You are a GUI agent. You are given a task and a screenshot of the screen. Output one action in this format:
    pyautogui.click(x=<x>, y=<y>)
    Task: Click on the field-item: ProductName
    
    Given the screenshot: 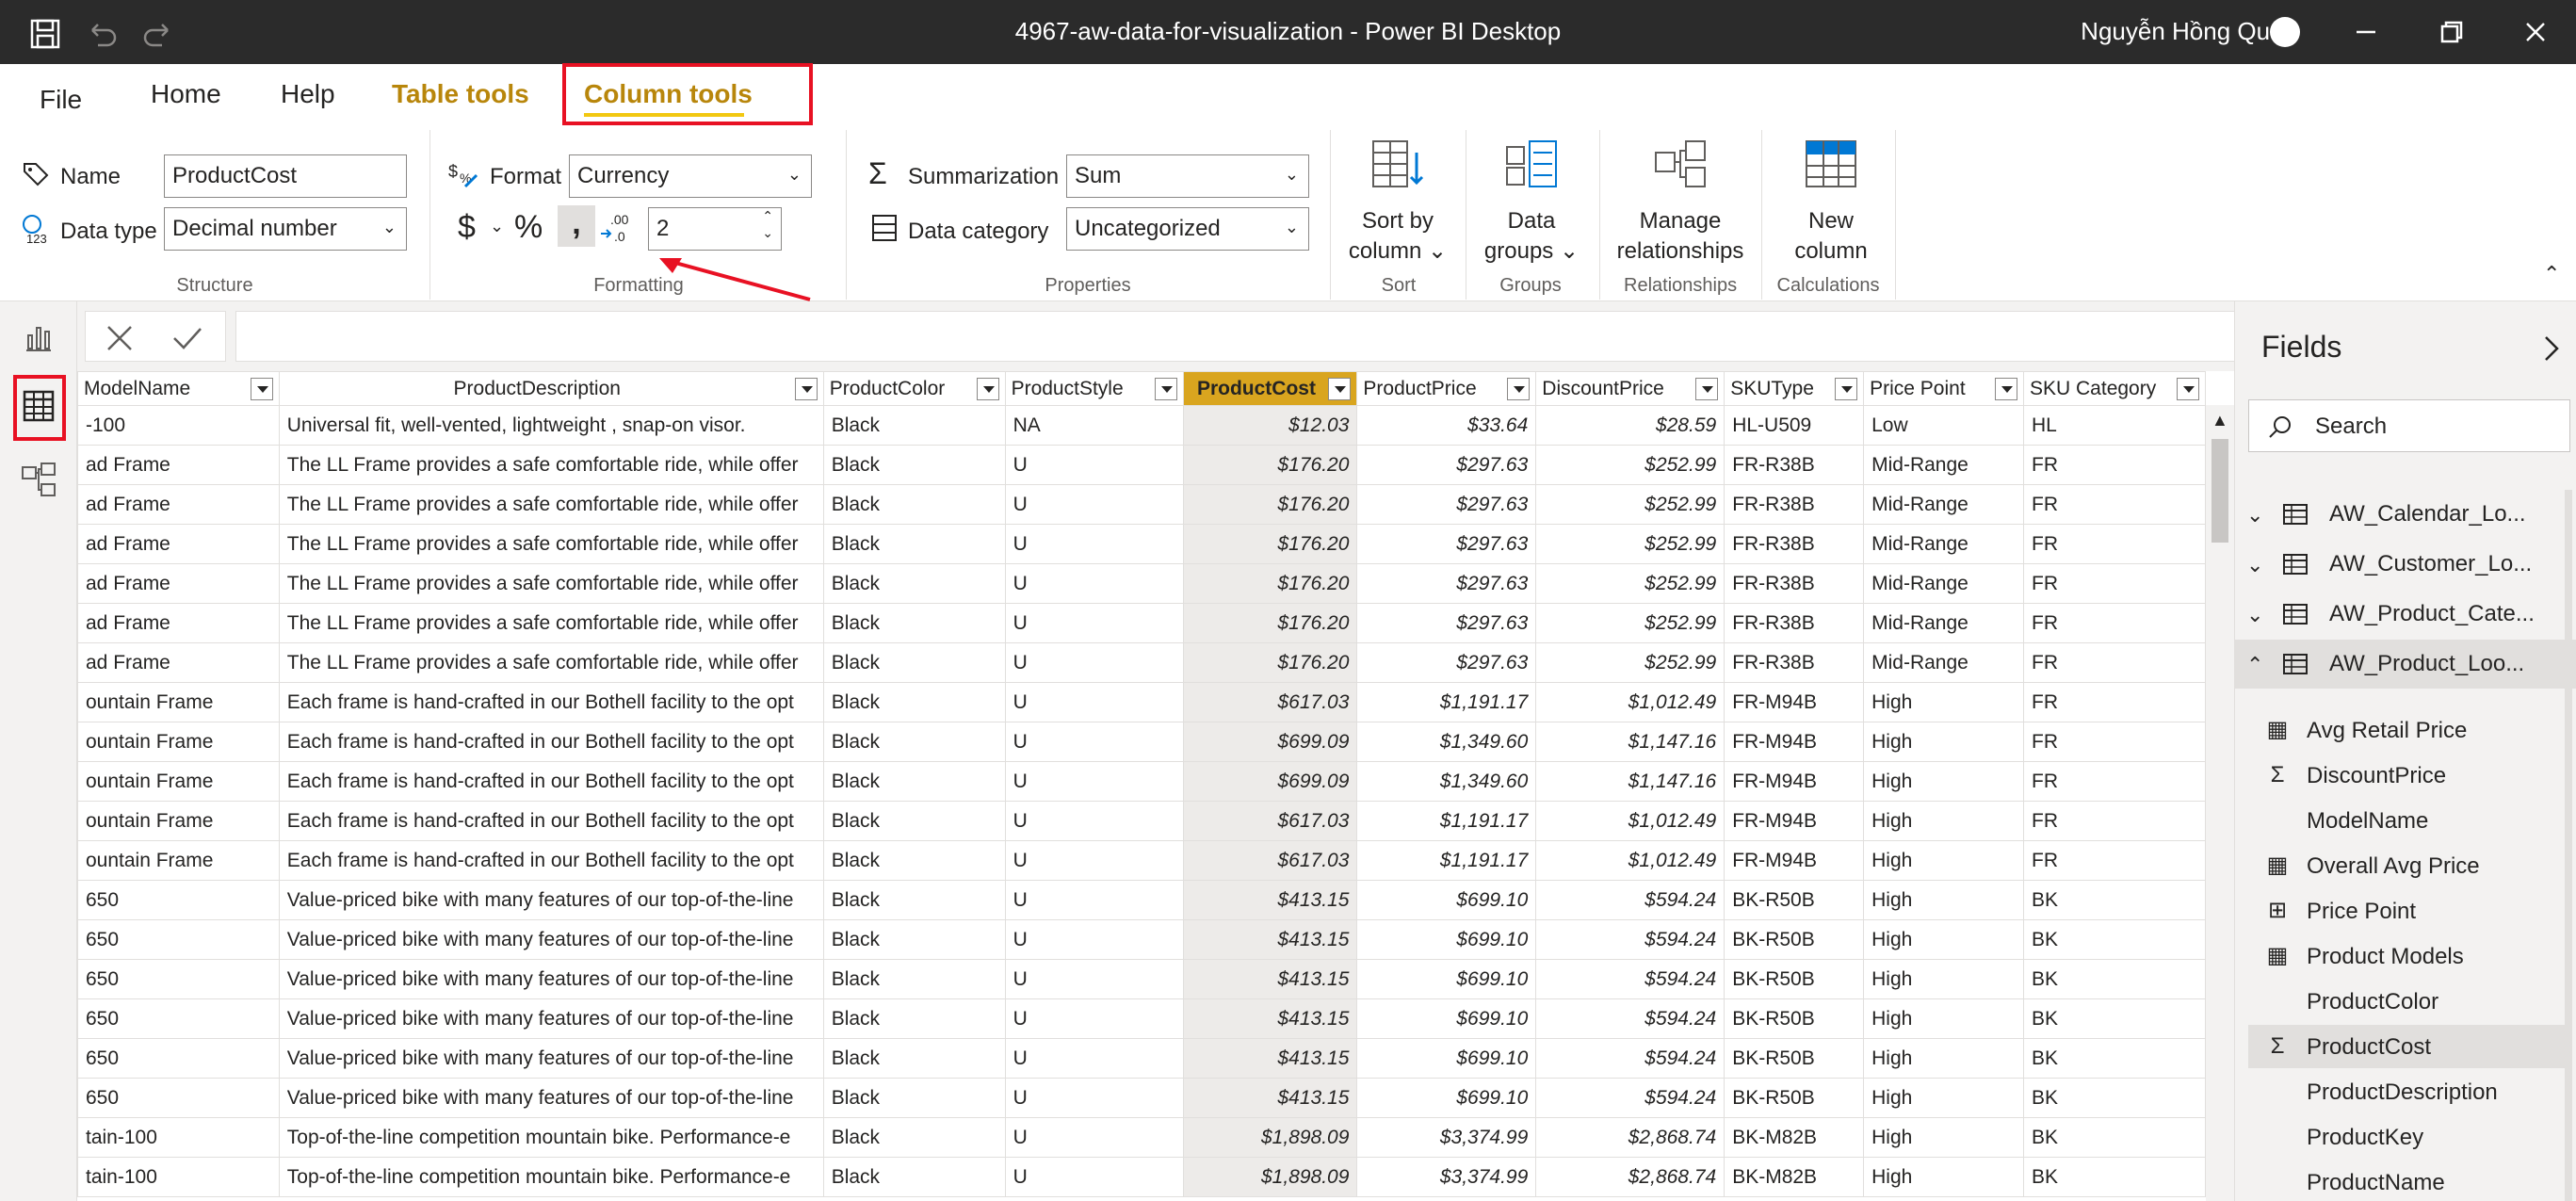 What is the action you would take?
    pyautogui.click(x=2410, y=1181)
    